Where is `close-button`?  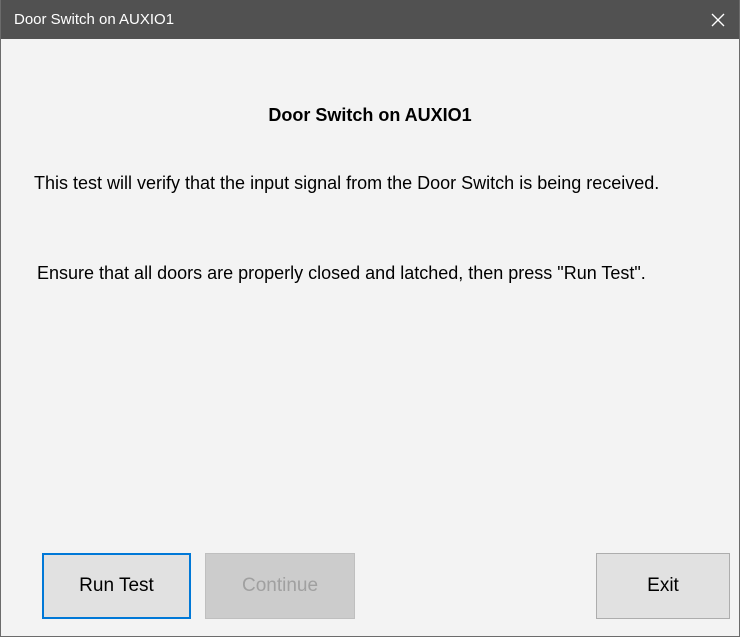
close-button is located at coordinates (718, 19).